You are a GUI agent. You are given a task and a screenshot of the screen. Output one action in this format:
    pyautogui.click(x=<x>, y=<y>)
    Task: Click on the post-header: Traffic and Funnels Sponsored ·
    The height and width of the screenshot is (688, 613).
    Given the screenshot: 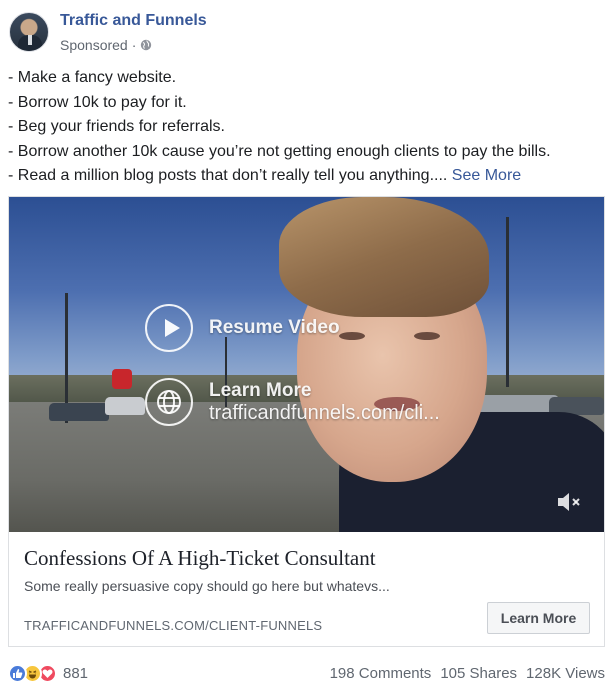 What is the action you would take?
    pyautogui.click(x=304, y=32)
    